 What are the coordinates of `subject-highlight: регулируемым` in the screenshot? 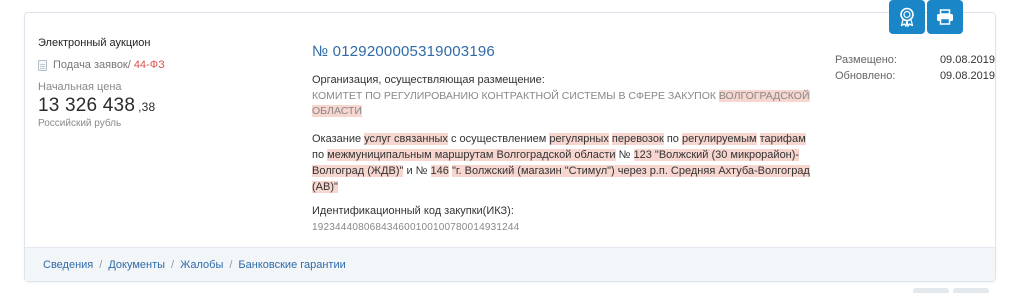 It's located at (719, 139).